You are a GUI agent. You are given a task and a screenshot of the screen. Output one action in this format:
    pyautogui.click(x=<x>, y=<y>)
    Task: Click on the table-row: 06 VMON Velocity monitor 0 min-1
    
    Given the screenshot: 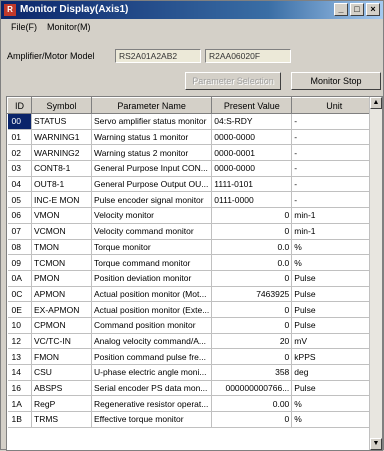 What is the action you would take?
    pyautogui.click(x=192, y=215)
    